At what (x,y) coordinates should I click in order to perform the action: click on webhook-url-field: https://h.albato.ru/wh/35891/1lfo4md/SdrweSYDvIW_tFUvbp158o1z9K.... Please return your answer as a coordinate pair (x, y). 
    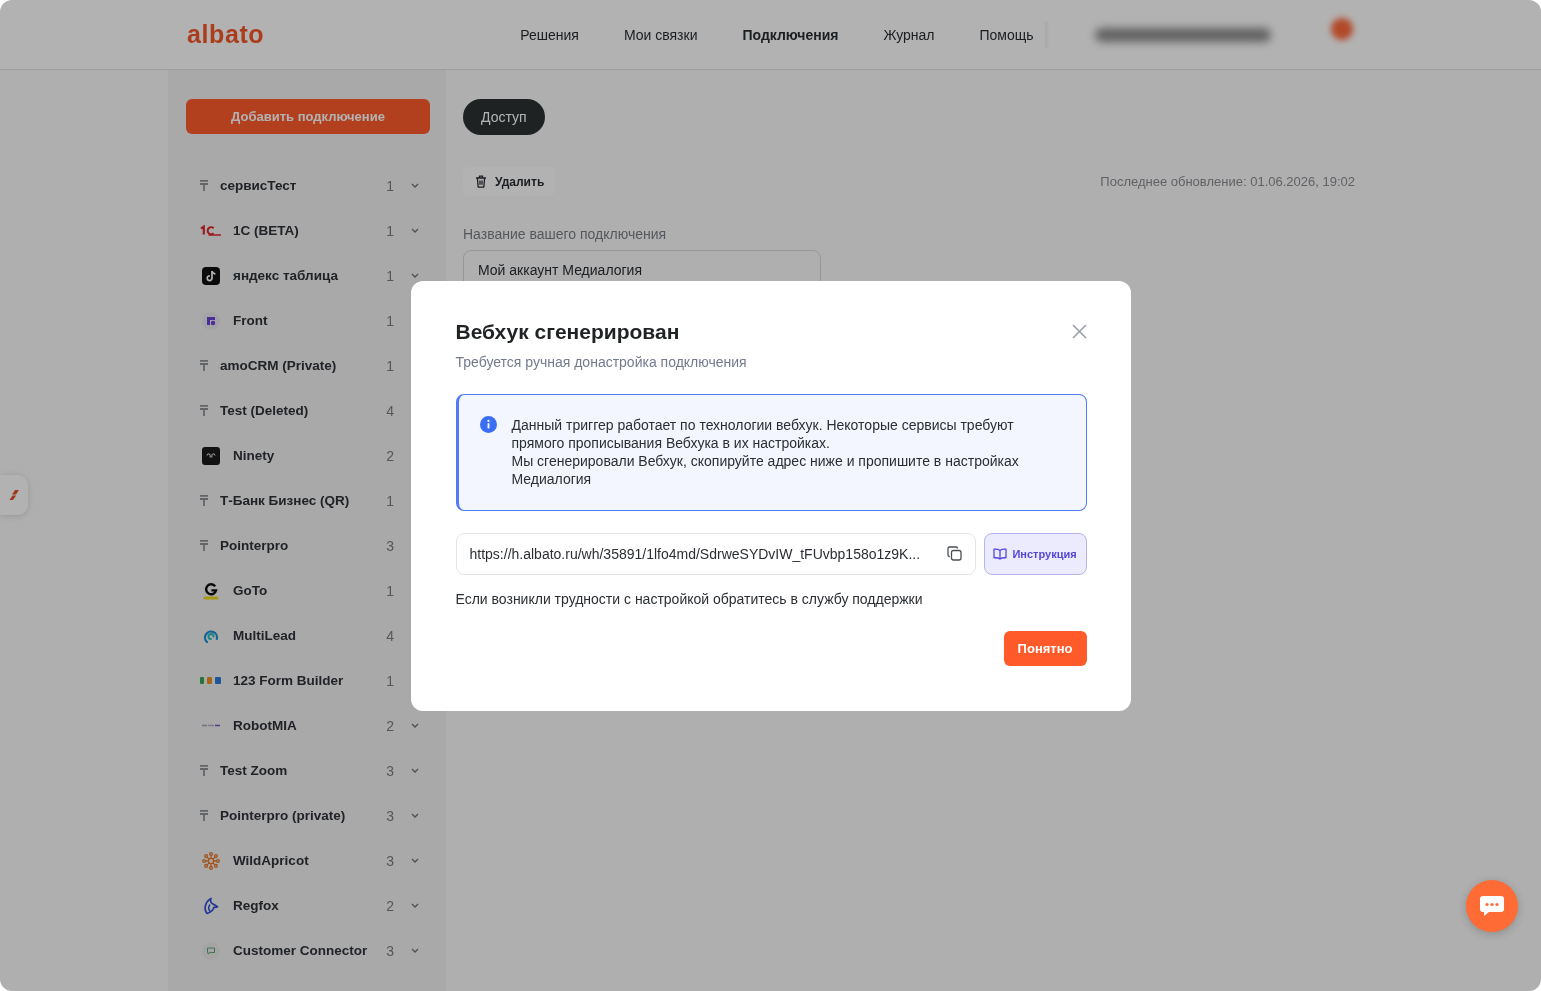
    Looking at the image, I should click on (715, 553).